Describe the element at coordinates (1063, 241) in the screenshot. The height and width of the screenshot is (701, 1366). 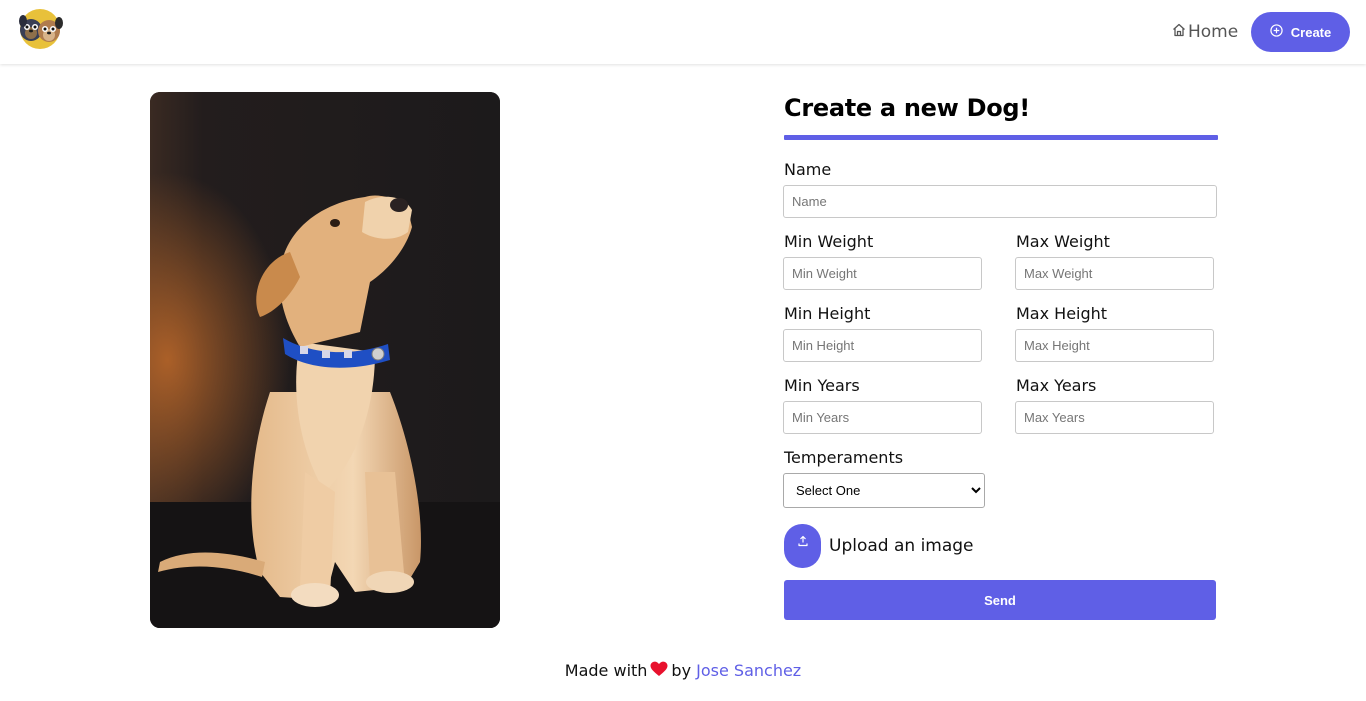
I see `max-weight-label: Max Weight` at that location.